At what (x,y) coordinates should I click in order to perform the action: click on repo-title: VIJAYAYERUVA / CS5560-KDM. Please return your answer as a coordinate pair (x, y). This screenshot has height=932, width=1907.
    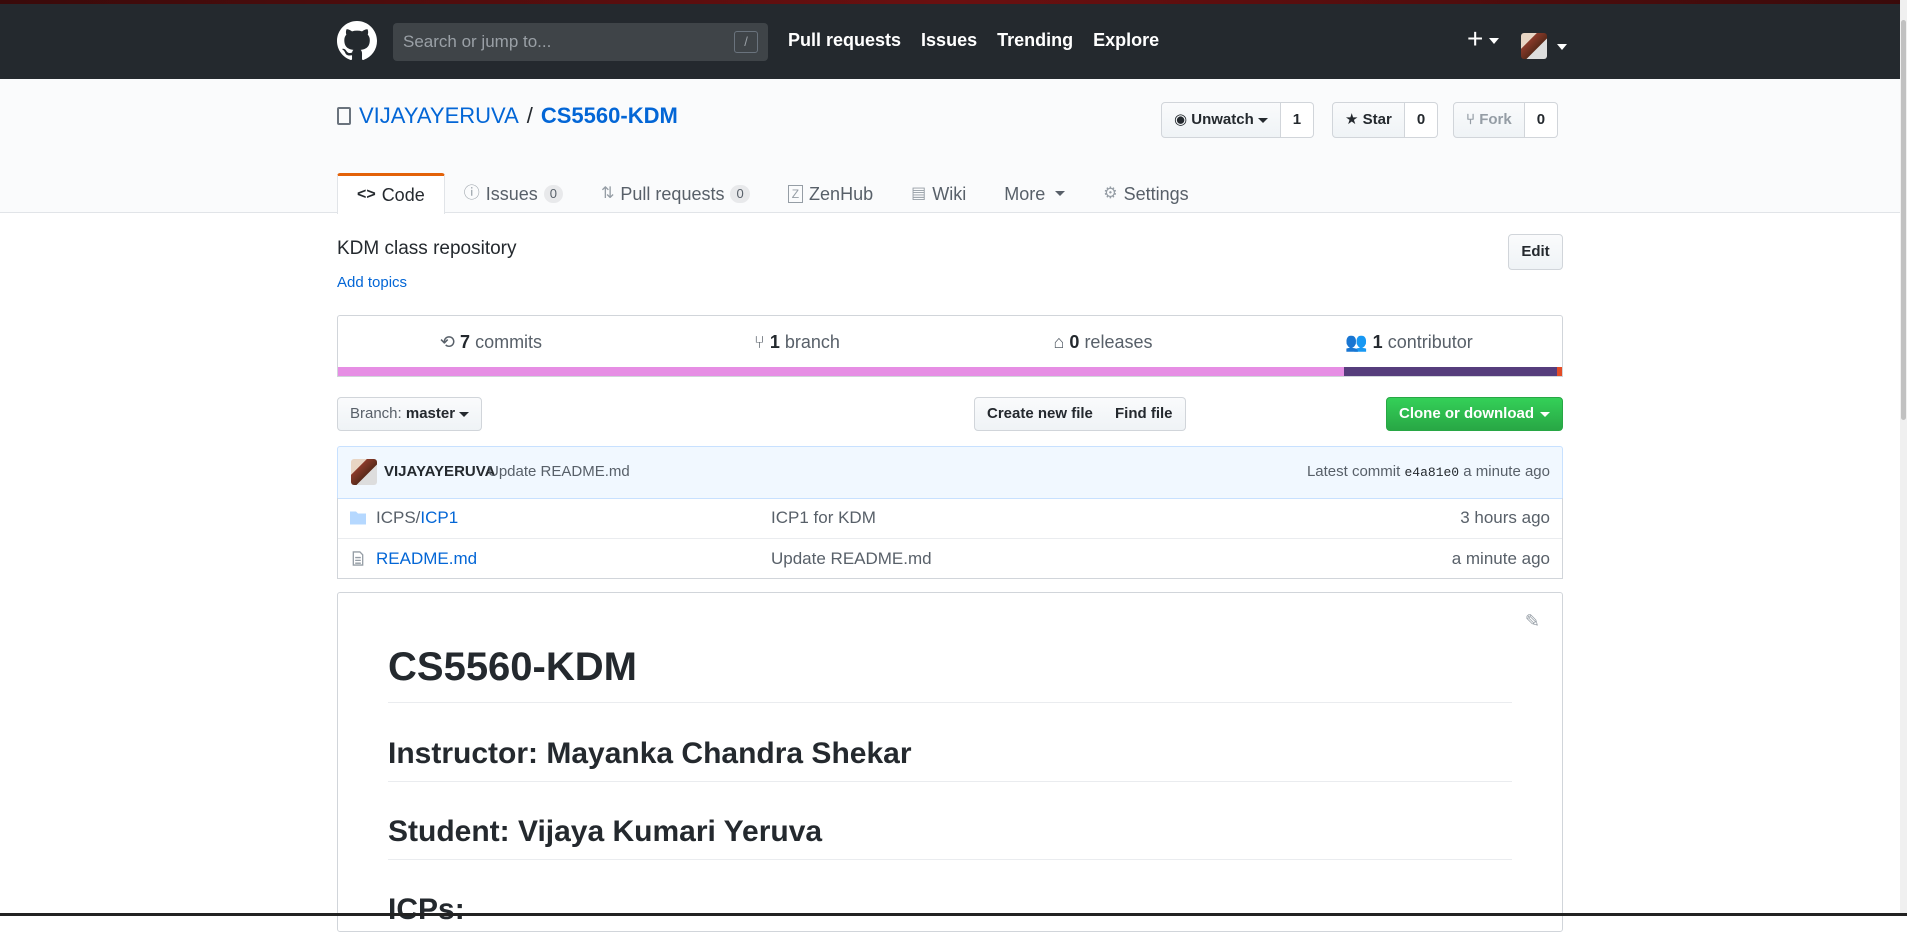
    Looking at the image, I should click on (507, 116).